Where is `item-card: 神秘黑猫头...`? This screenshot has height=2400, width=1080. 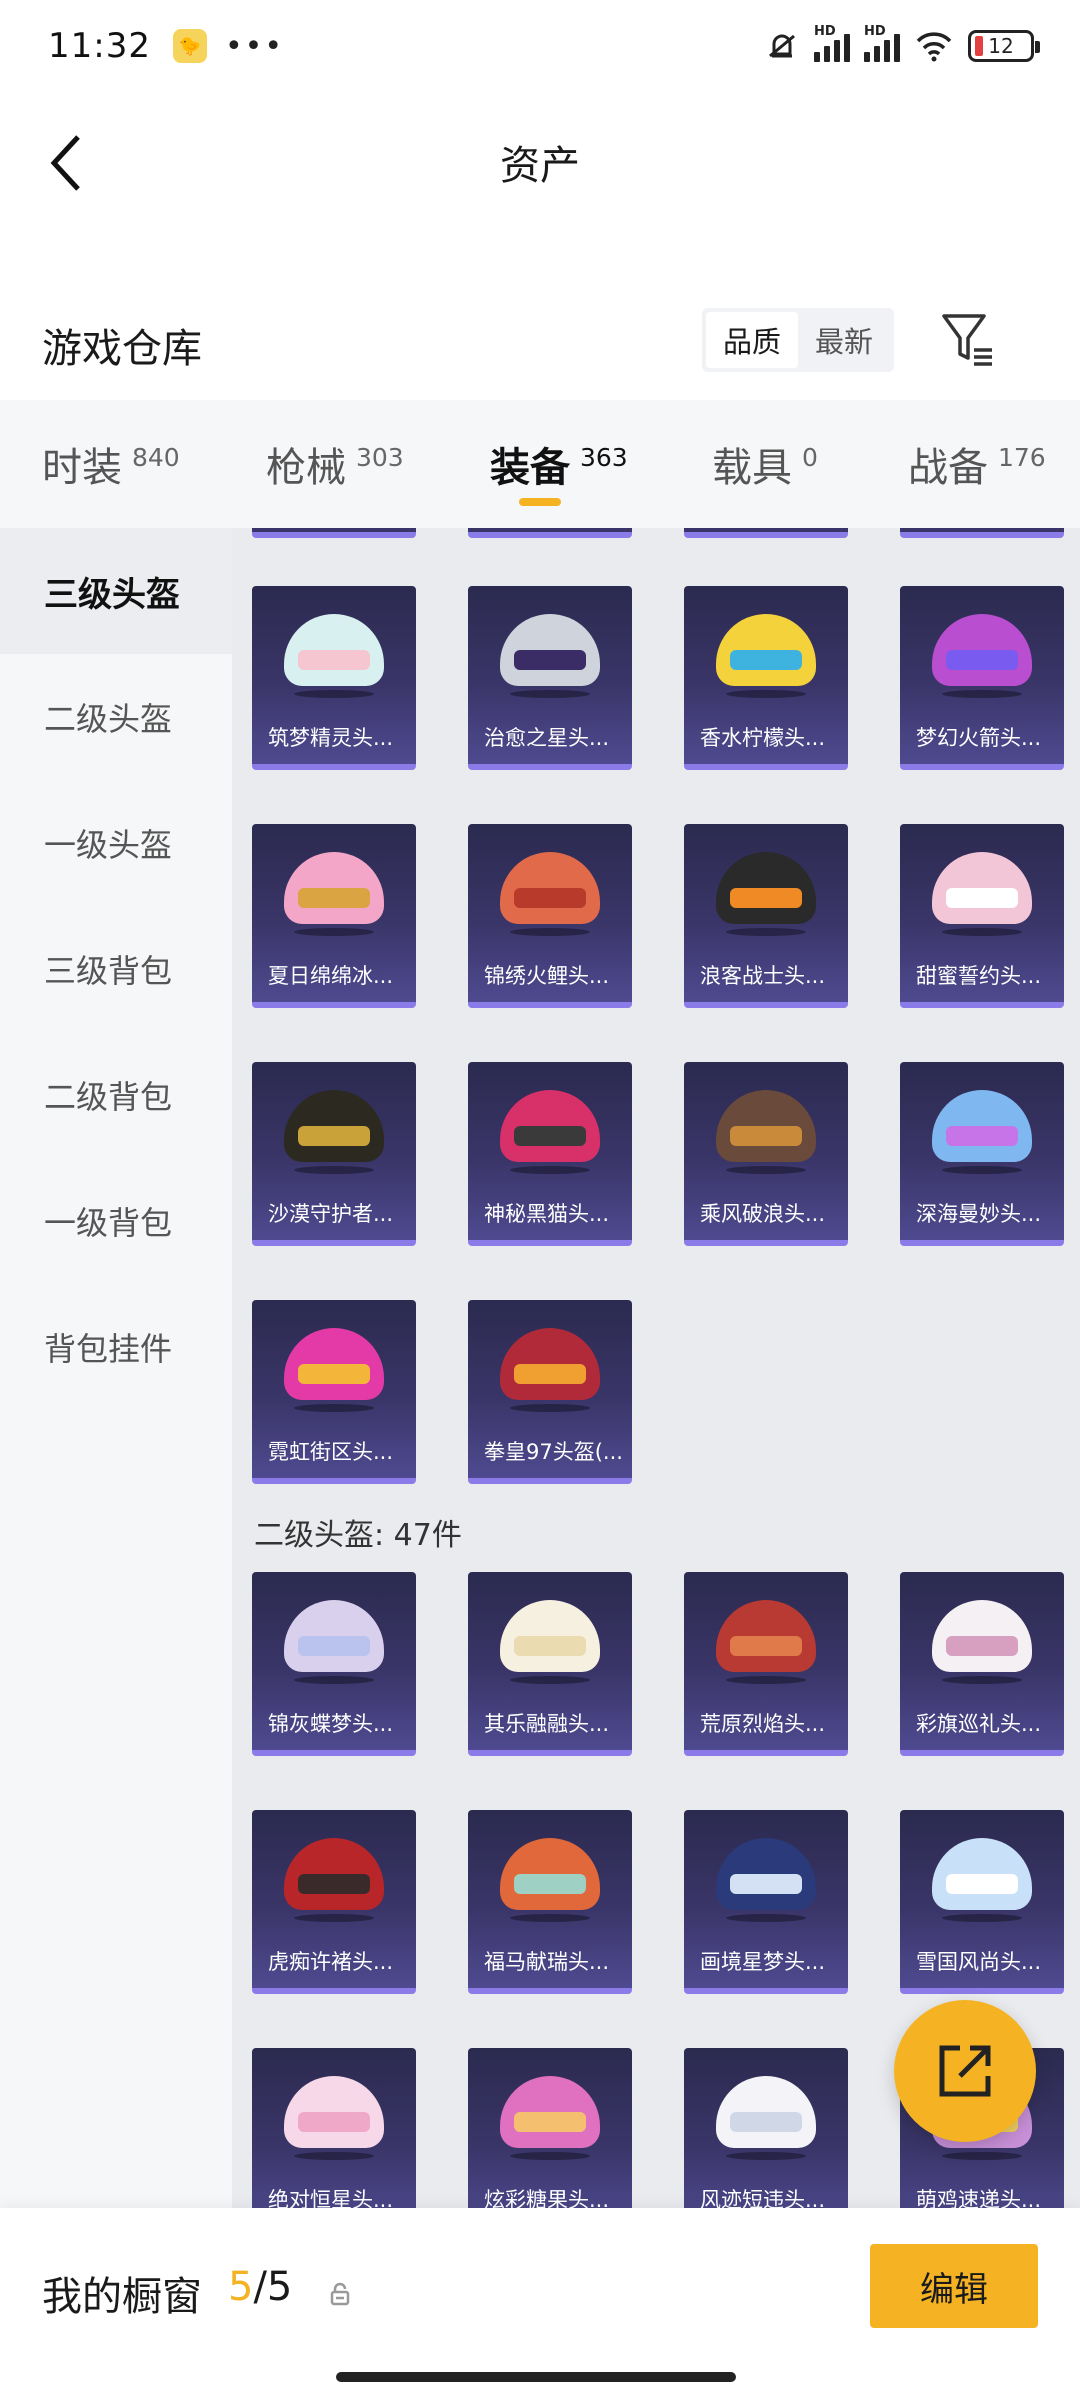
item-card: 神秘黑猫头... is located at coordinates (550, 1154).